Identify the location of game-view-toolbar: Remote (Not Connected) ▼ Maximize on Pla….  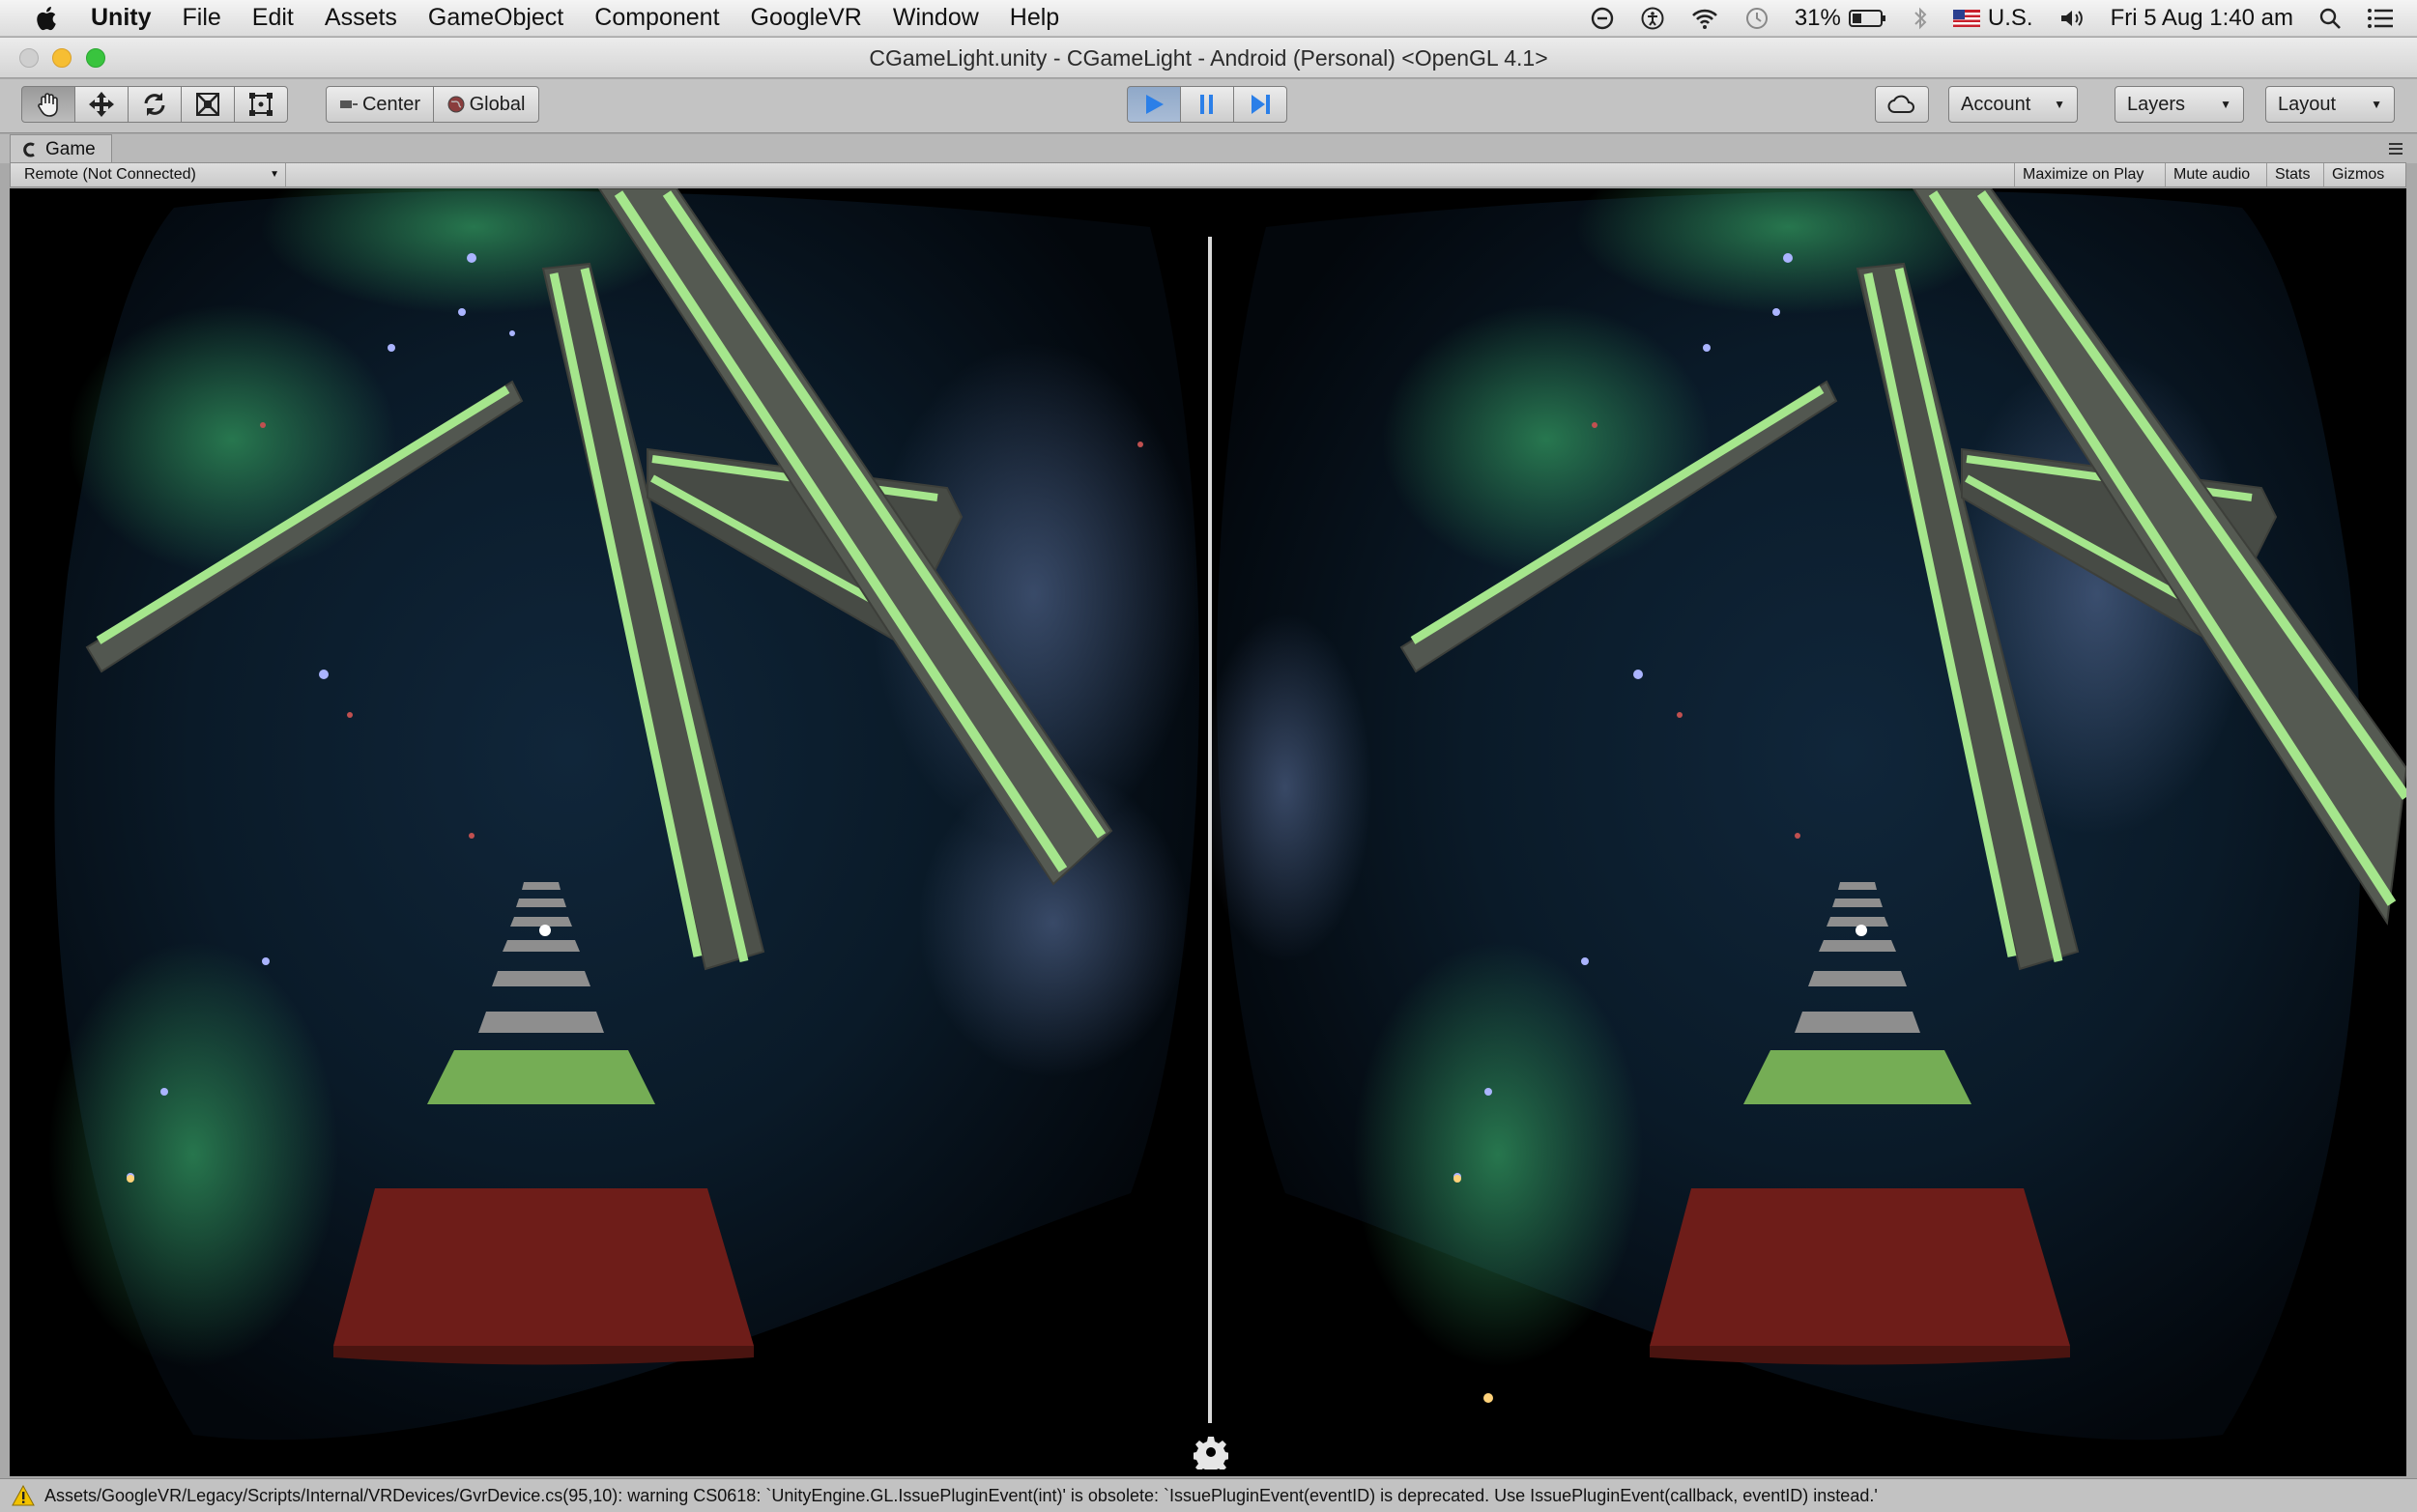
(1208, 183).